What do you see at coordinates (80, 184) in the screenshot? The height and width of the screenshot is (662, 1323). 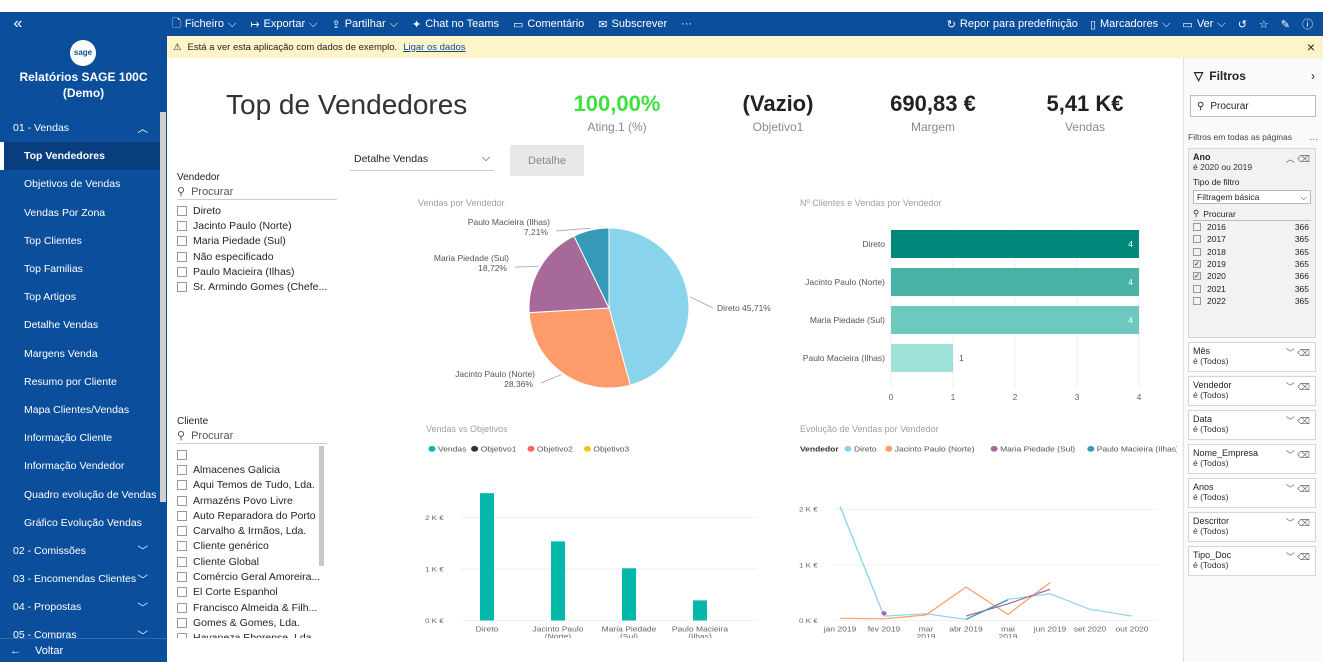 I see `sidebar-item: Objetivos de Vendas` at bounding box center [80, 184].